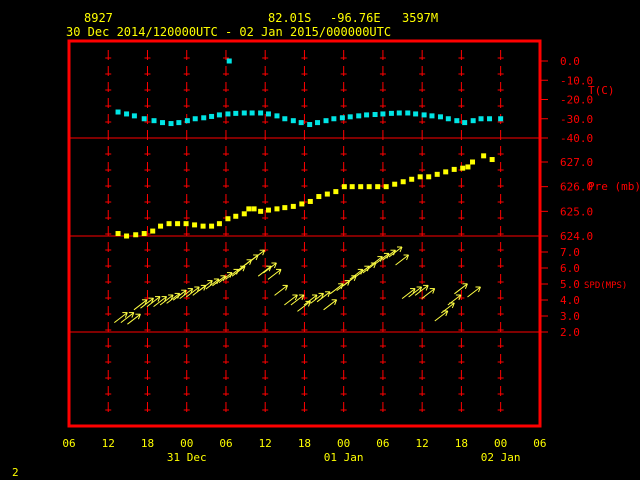 This screenshot has width=640, height=480. What do you see at coordinates (98, 18) in the screenshot?
I see `station-id: 8927` at bounding box center [98, 18].